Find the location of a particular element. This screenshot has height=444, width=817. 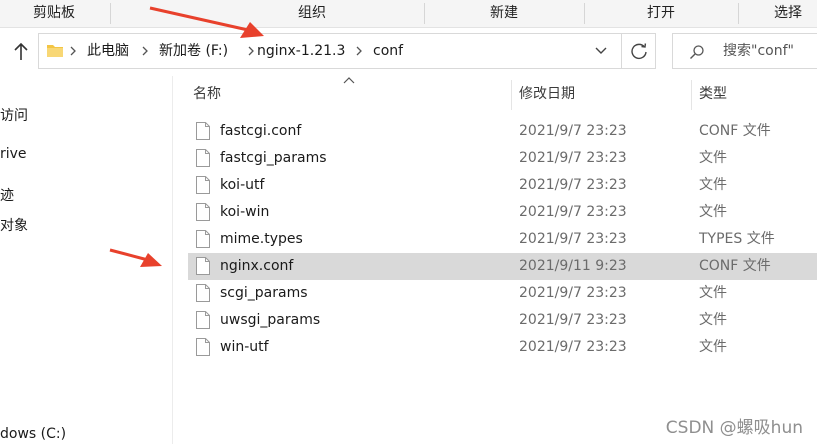

file-row: uwsgi_params 2021/9/7 23:23 文件 is located at coordinates (502, 320).